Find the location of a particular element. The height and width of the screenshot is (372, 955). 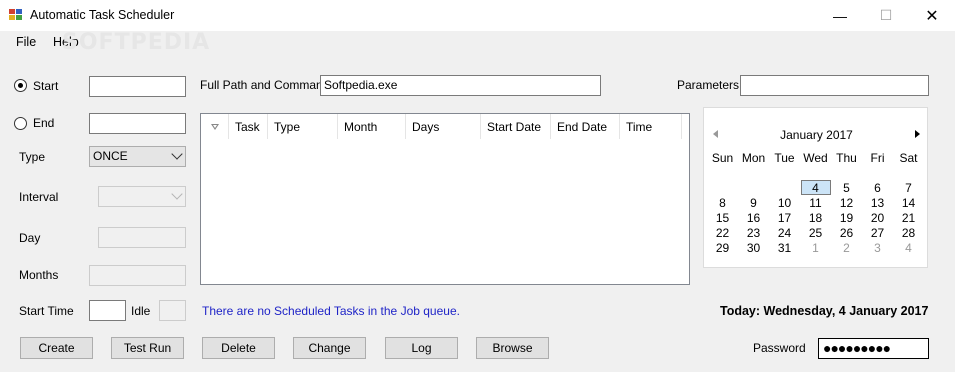

type-combo: ONCE is located at coordinates (137, 156).